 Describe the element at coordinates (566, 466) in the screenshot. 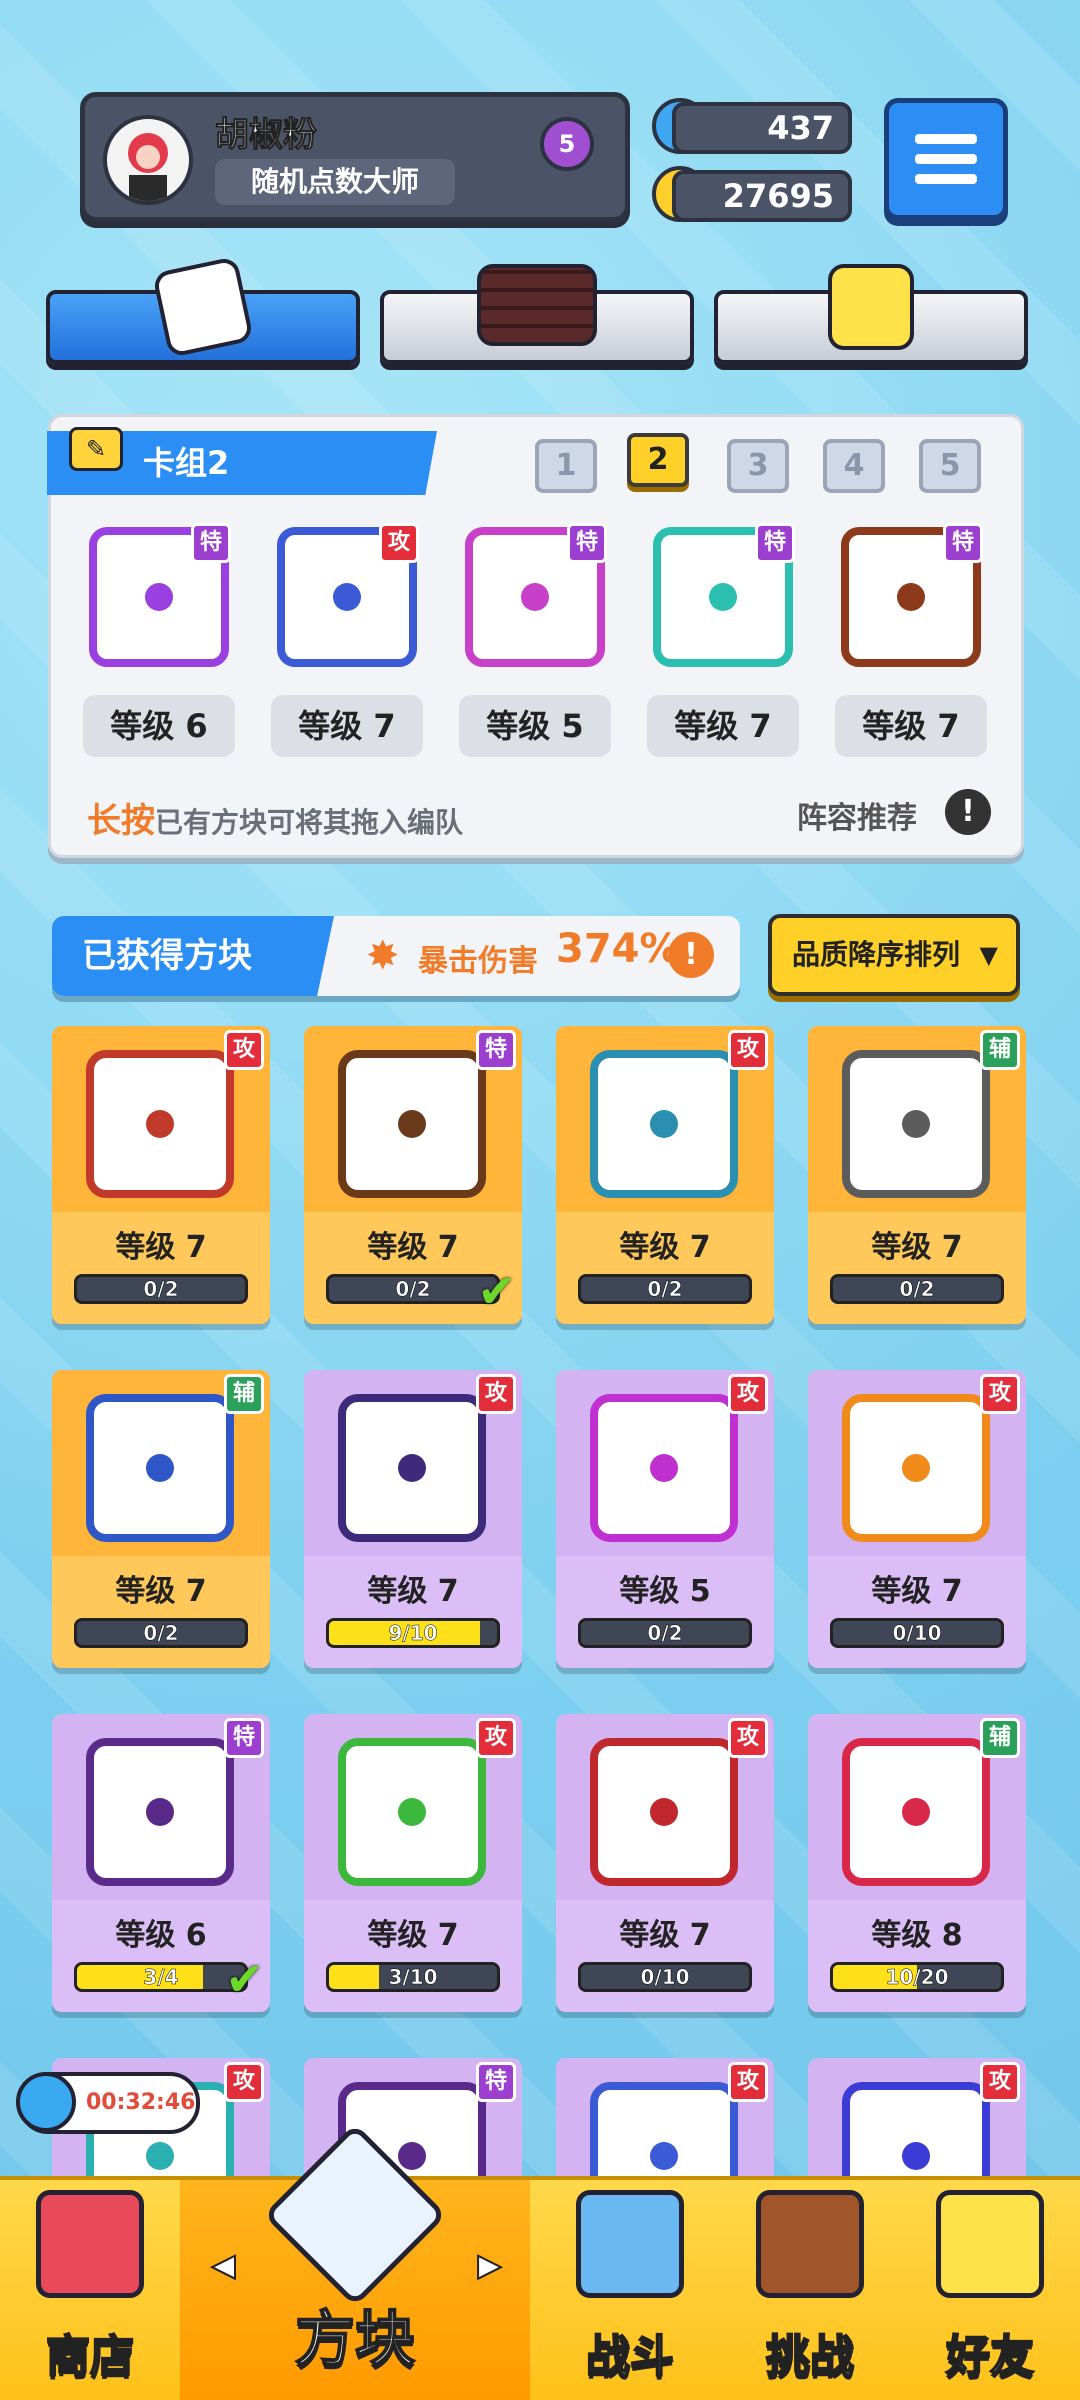

I see `deck-number-1: 1` at that location.